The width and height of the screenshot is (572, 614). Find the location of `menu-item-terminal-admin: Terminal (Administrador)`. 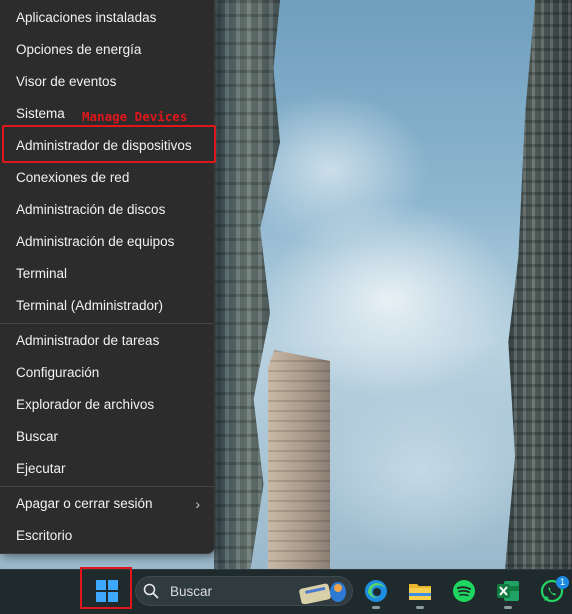

menu-item-terminal-admin: Terminal (Administrador) is located at coordinates (107, 306).